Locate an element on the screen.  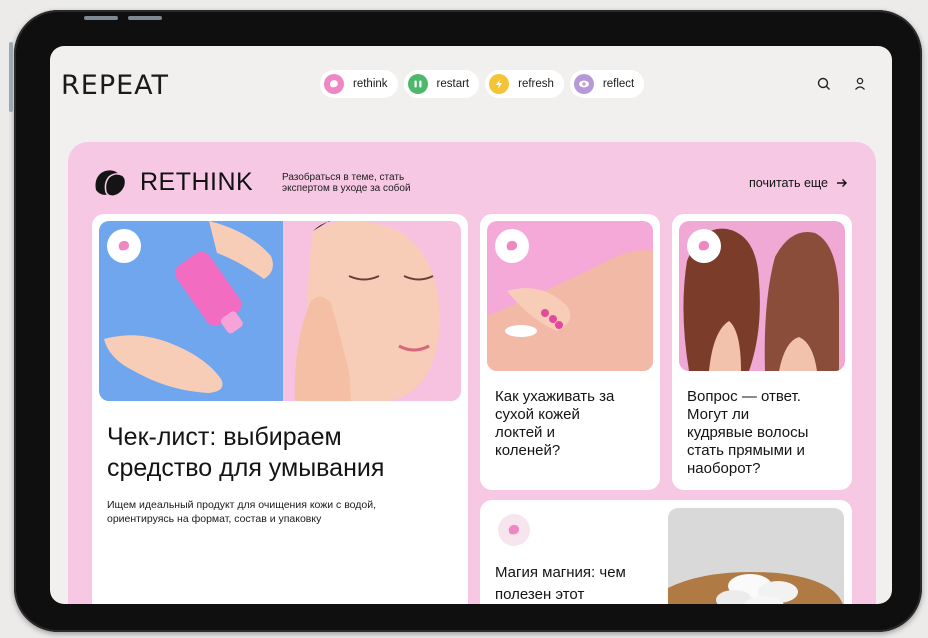
logo: REPEAT is located at coordinates (115, 85).